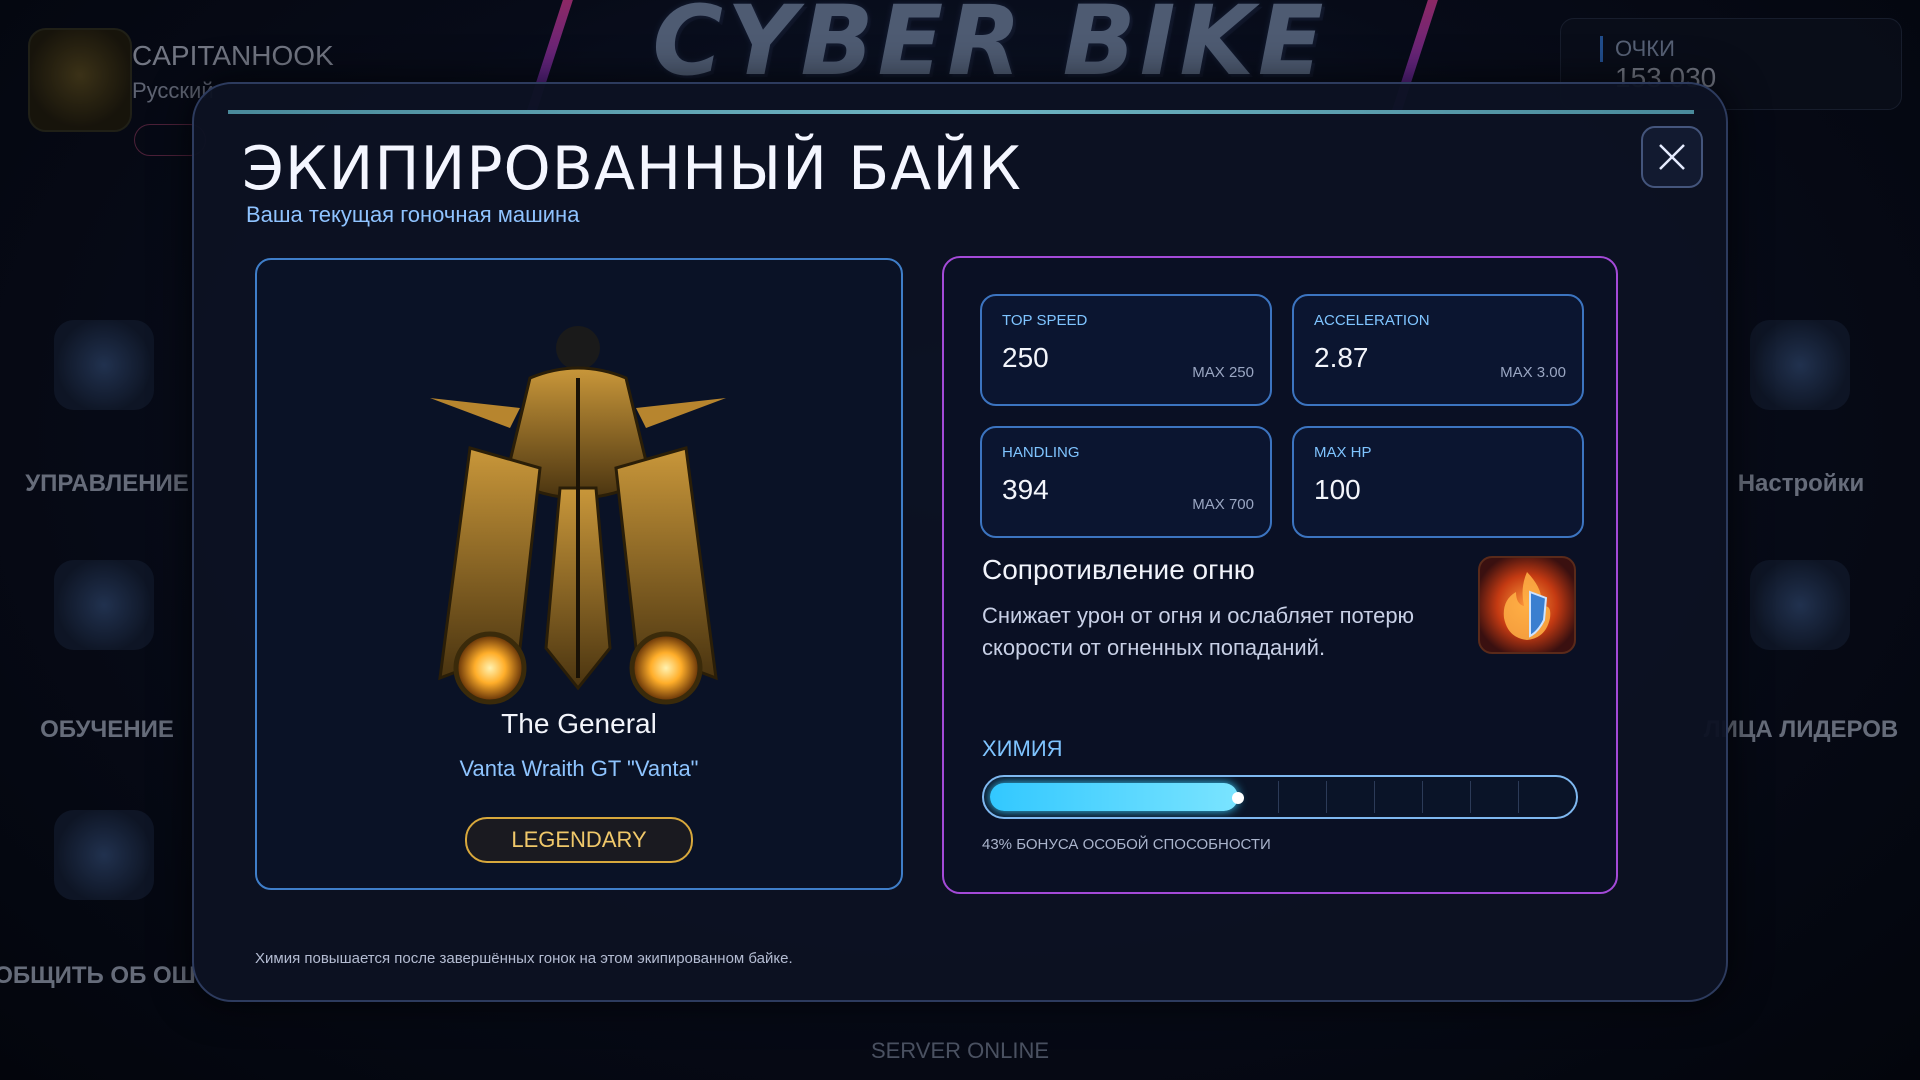 The image size is (1920, 1080). Describe the element at coordinates (1438, 350) in the screenshot. I see `stat-card-acceleration: ACCELERATION 2.87 MAX 3.00` at that location.